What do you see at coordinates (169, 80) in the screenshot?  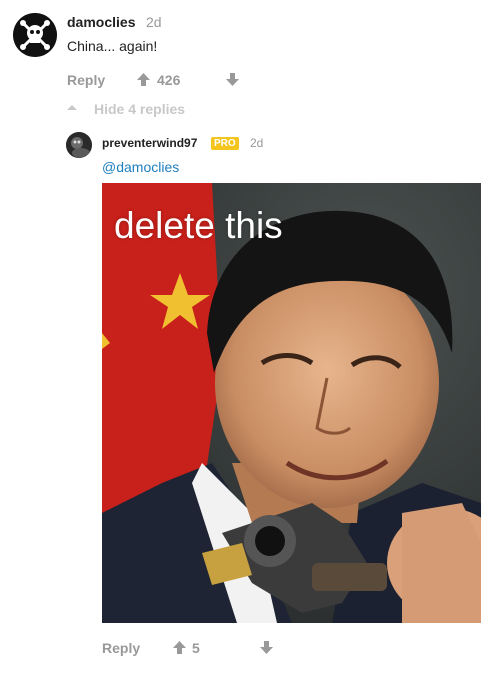 I see `upvote-count: 426` at bounding box center [169, 80].